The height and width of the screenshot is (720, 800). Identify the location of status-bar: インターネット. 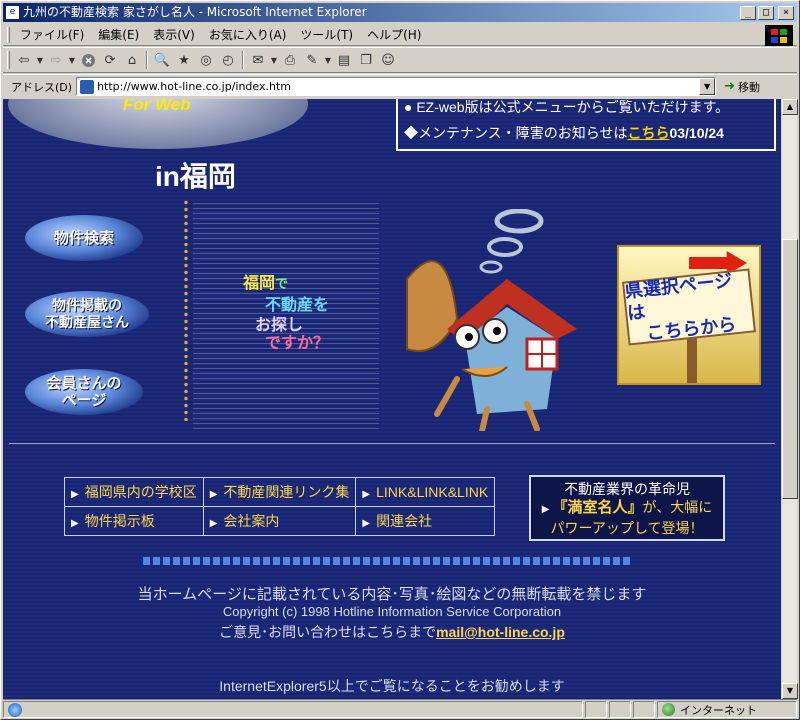
(400, 709).